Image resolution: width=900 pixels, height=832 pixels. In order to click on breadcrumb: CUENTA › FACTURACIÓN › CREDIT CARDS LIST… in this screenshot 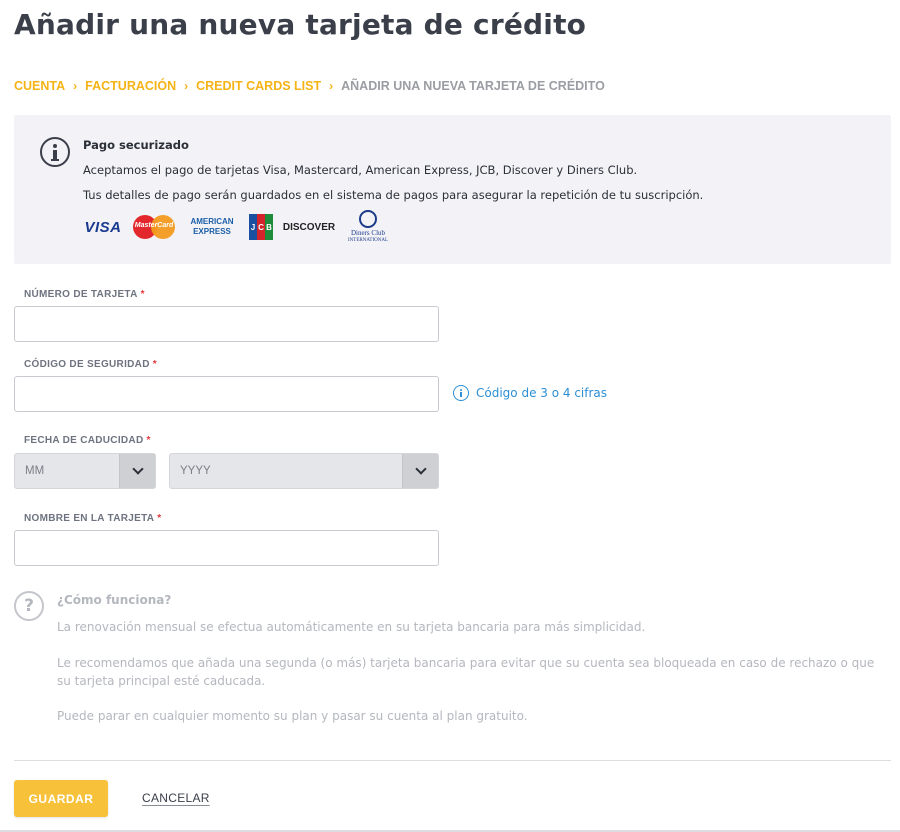, I will do `click(309, 86)`.